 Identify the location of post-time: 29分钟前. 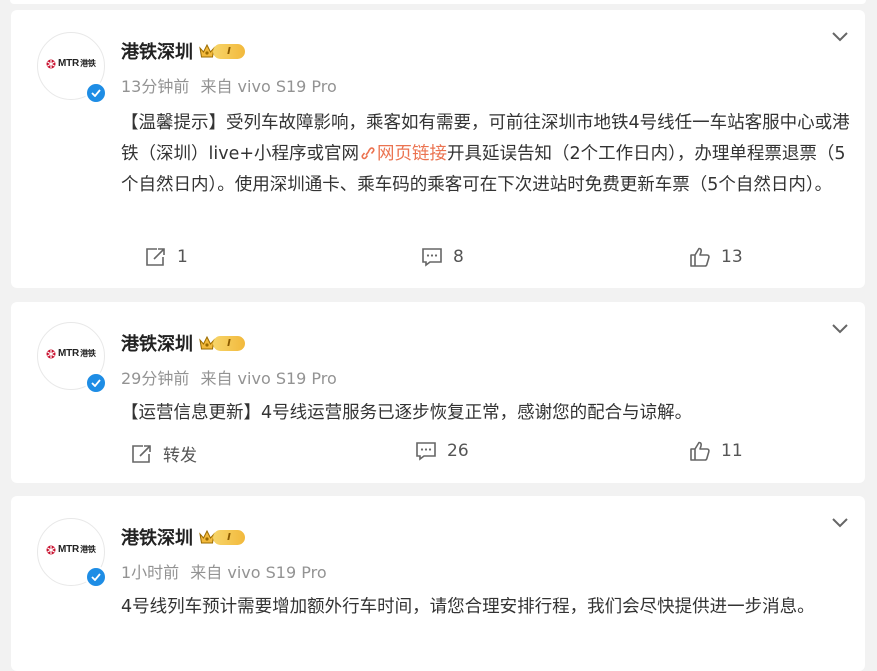
(155, 378).